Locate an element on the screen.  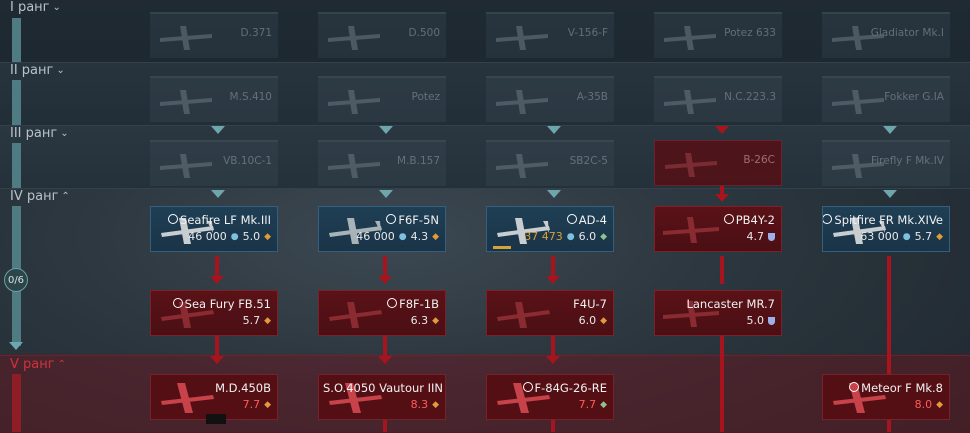
rank-1-bar is located at coordinates (16, 40).